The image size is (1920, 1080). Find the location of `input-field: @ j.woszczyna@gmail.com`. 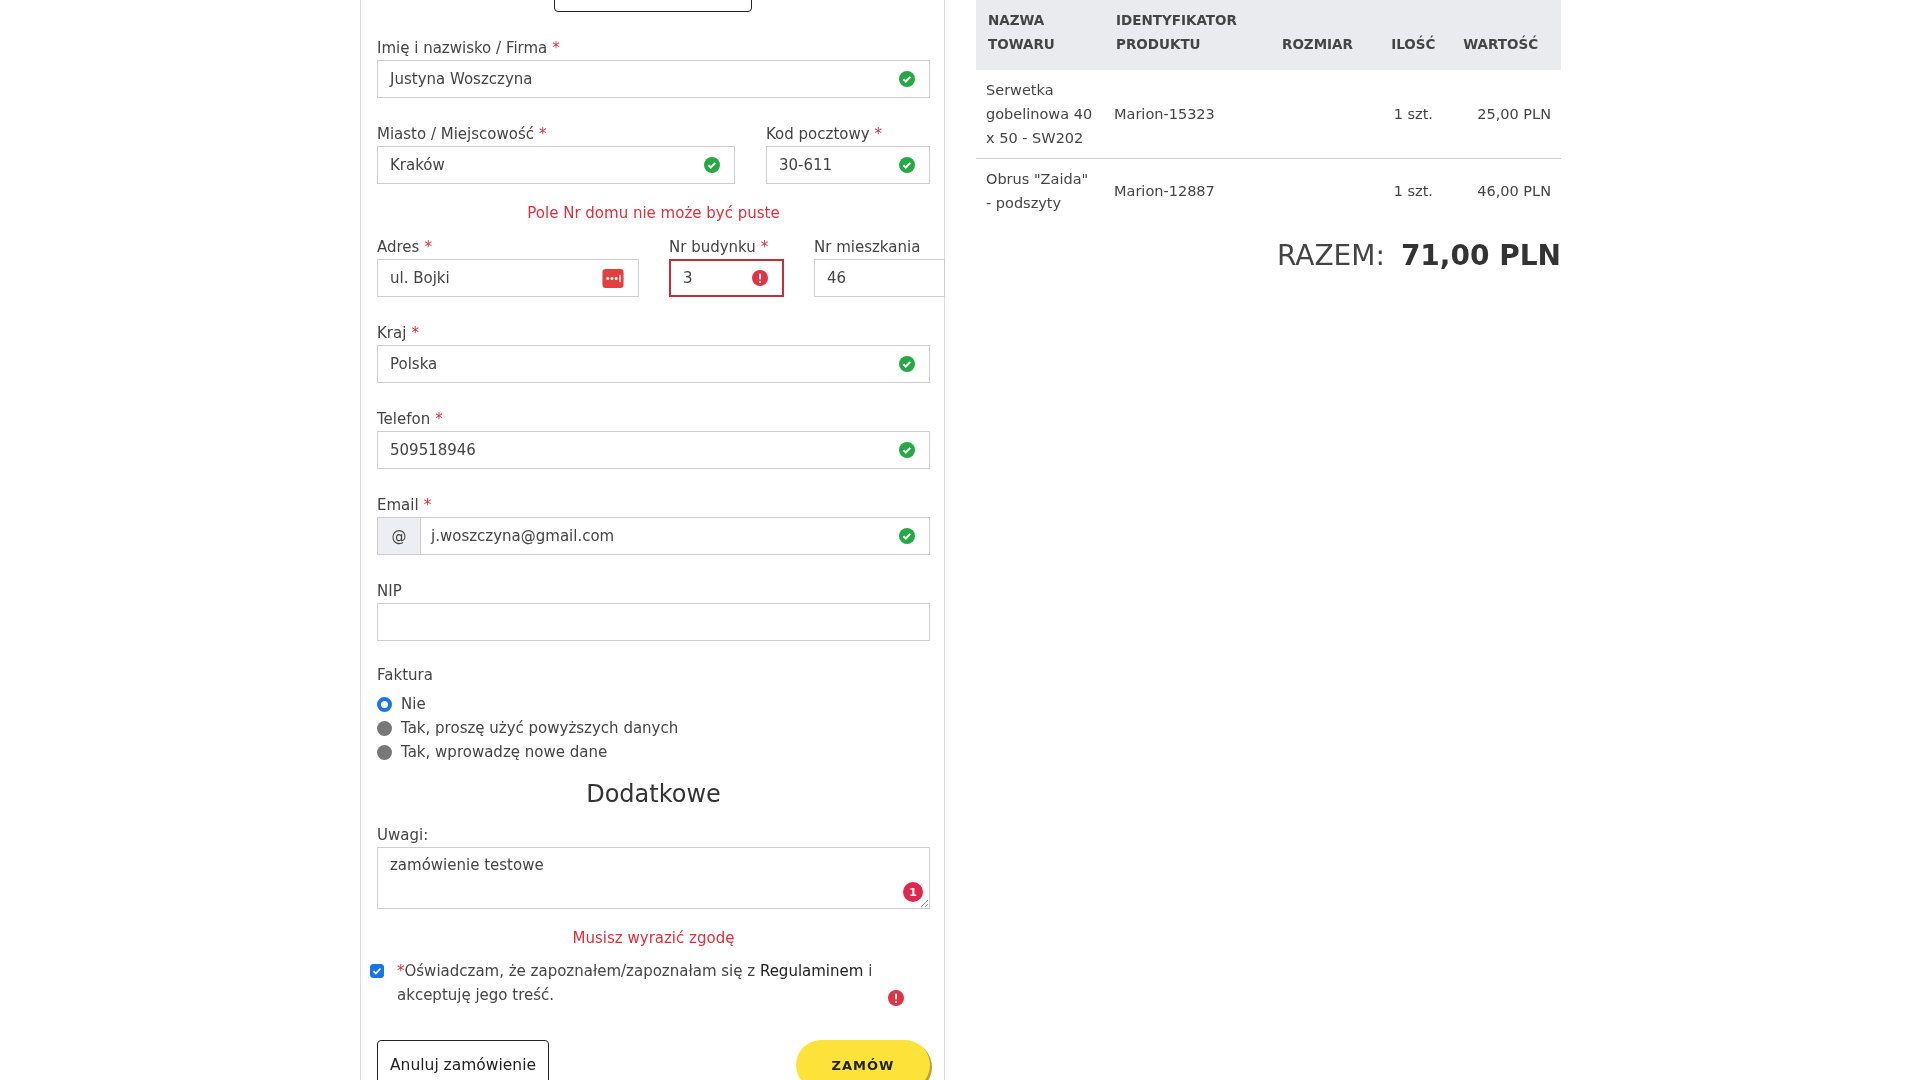

input-field: @ j.woszczyna@gmail.com is located at coordinates (653, 536).